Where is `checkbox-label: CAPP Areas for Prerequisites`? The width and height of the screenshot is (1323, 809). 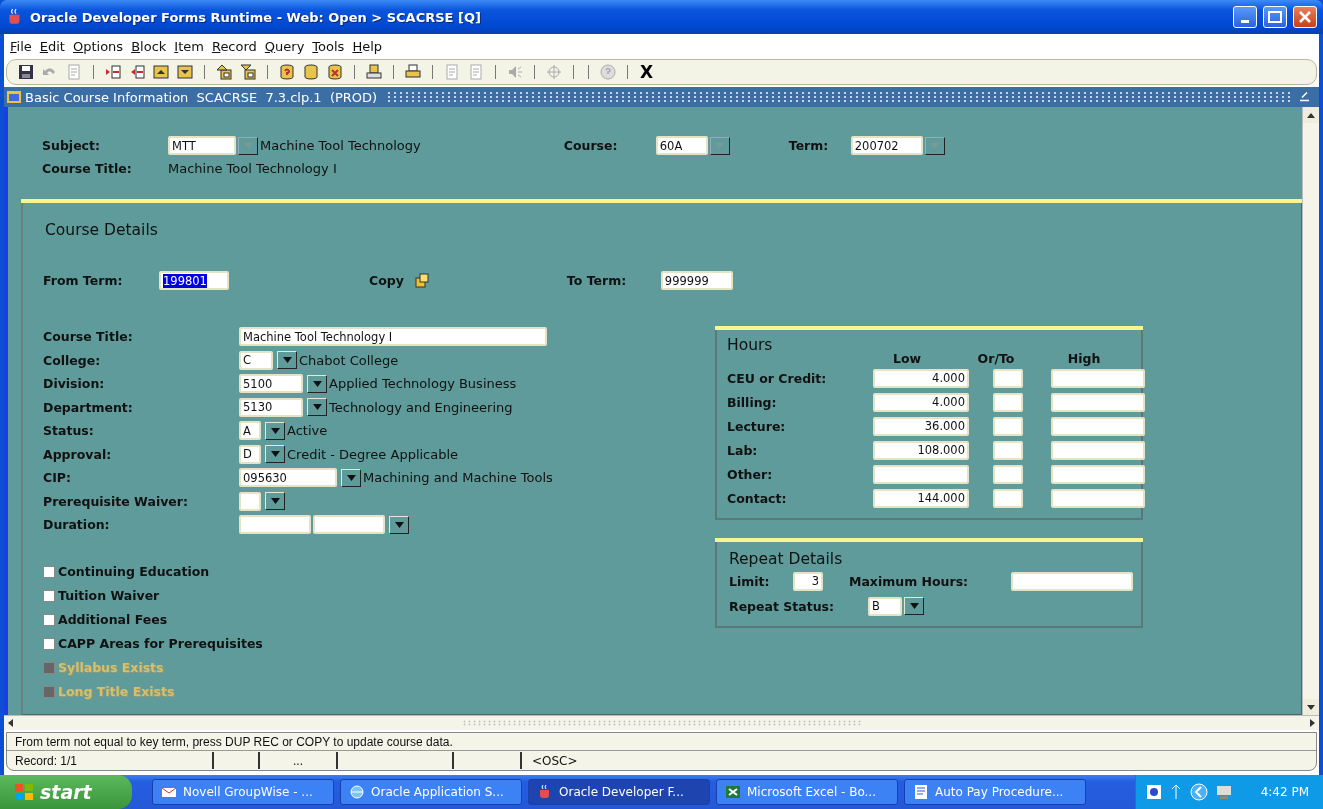
checkbox-label: CAPP Areas for Prerequisites is located at coordinates (160, 643).